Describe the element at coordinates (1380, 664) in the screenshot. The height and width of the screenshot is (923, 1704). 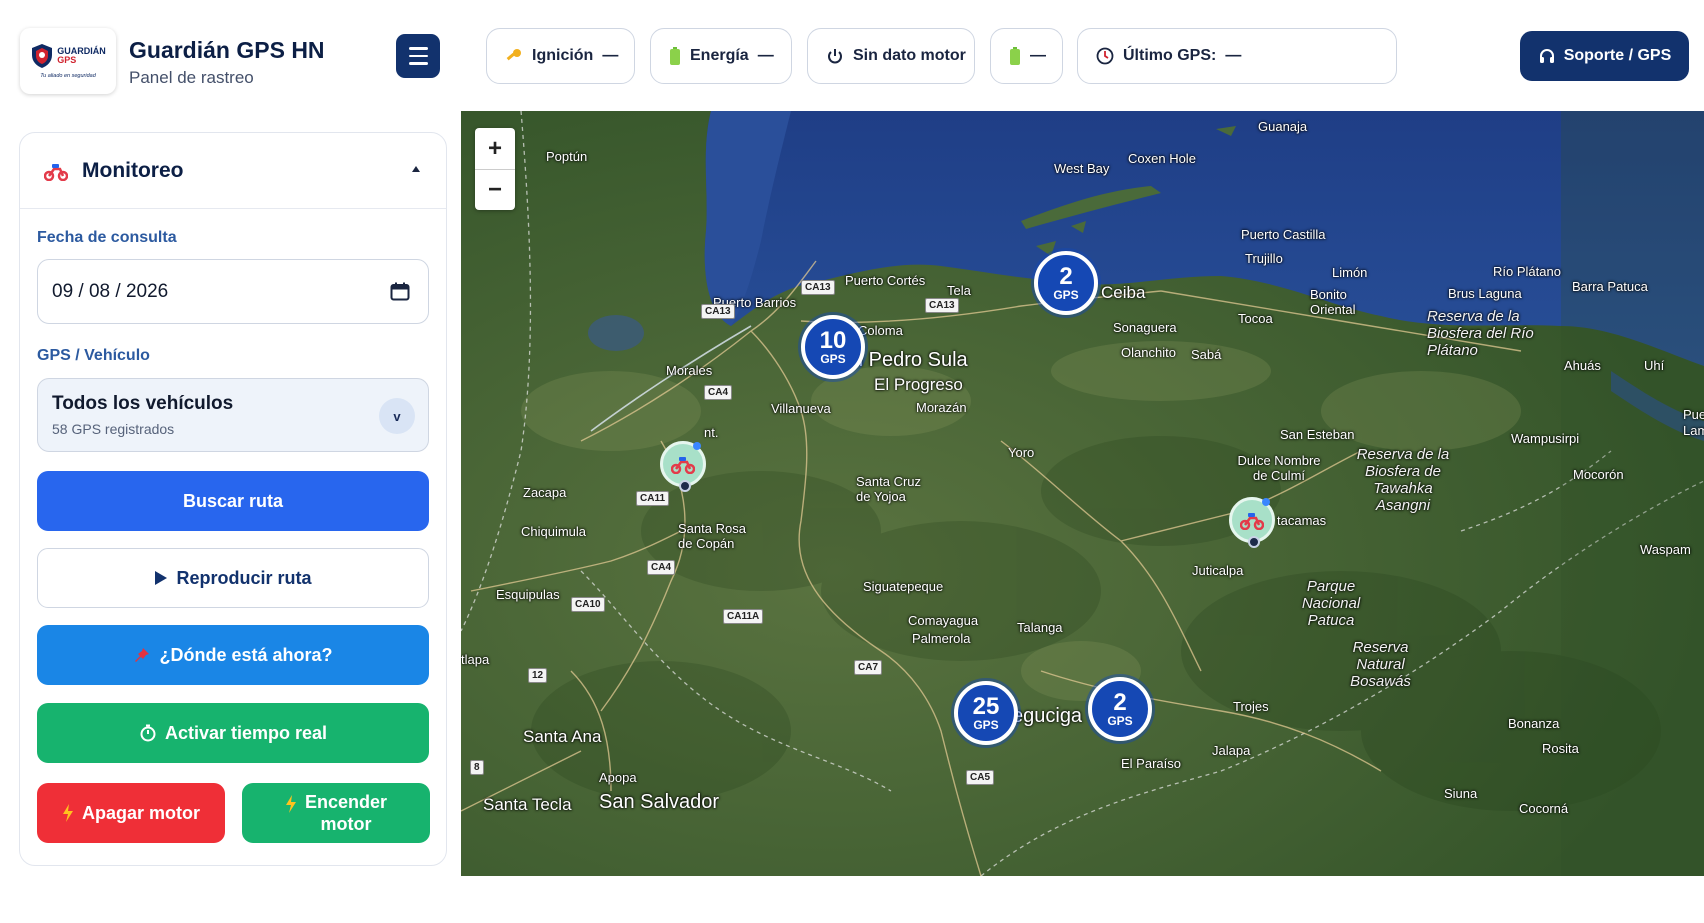
I see `reserve-label: Reserva Natural Bosawás` at that location.